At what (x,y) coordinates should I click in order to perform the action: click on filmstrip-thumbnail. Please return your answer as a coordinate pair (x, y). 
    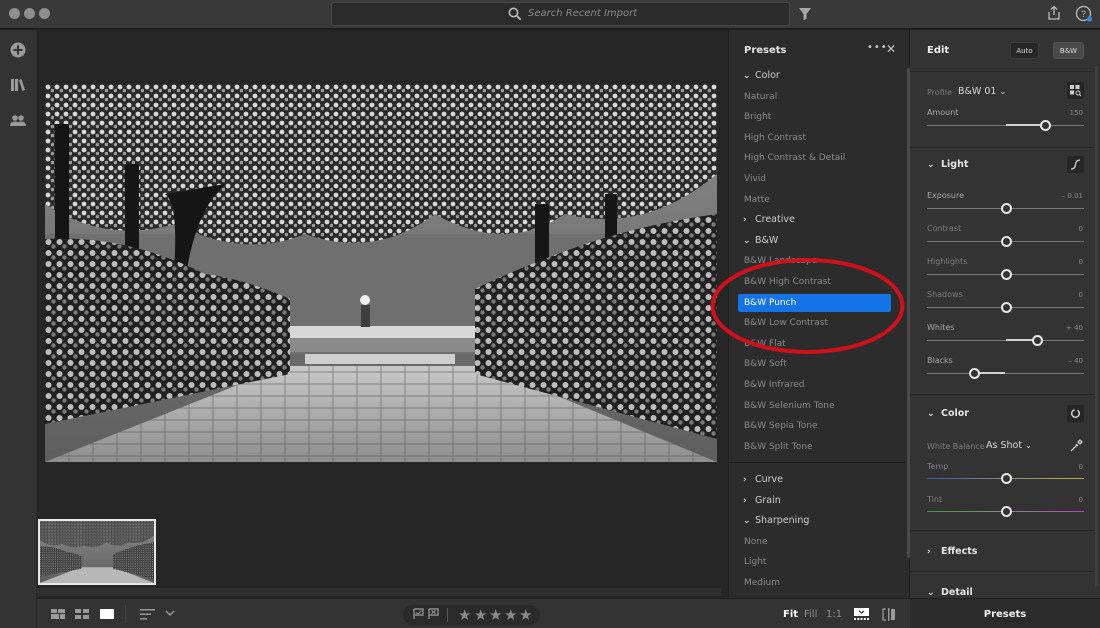
    Looking at the image, I should click on (97, 552).